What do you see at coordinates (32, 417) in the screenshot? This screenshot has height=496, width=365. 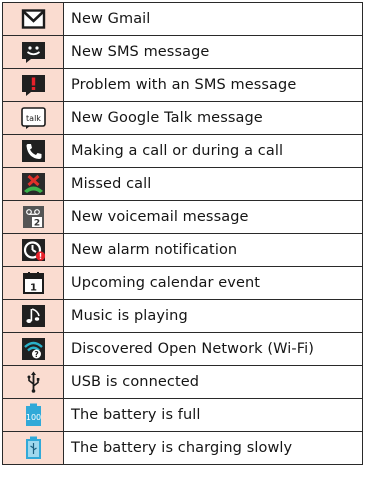 I see `svg-text: 100` at bounding box center [32, 417].